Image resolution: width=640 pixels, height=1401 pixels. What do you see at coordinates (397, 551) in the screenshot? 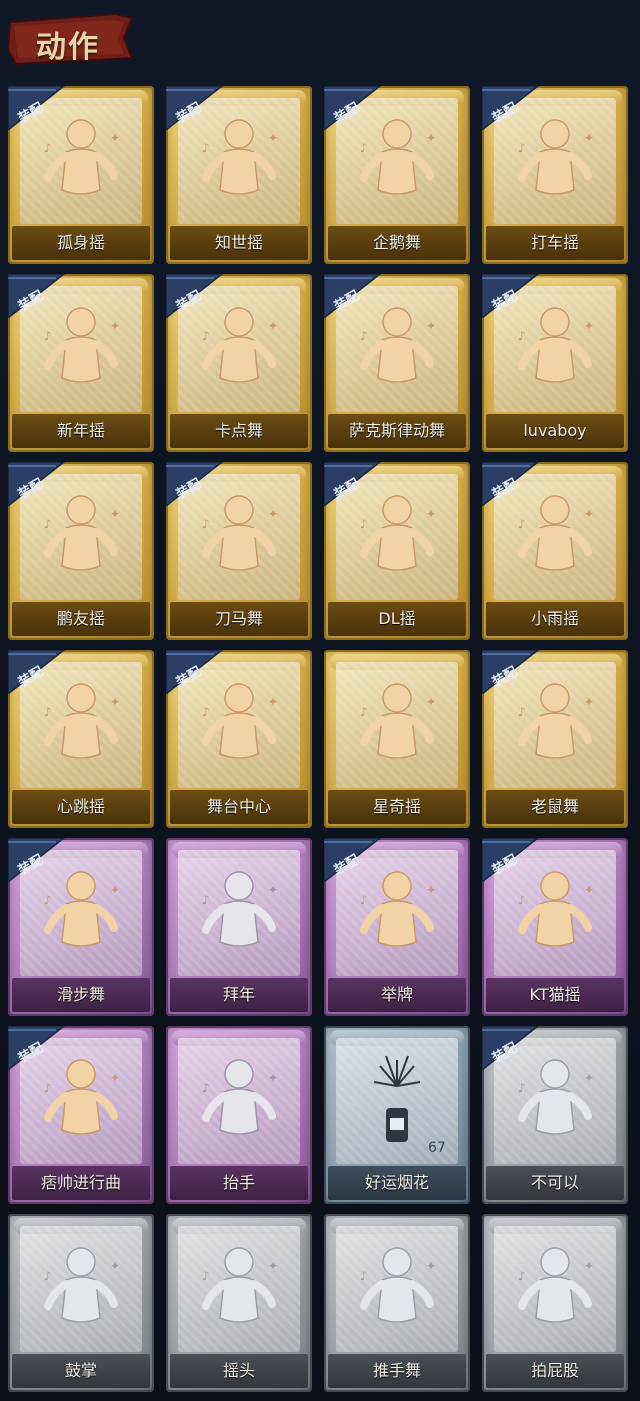
I see `emote-card: ♪ ✦ DL摇 装配` at bounding box center [397, 551].